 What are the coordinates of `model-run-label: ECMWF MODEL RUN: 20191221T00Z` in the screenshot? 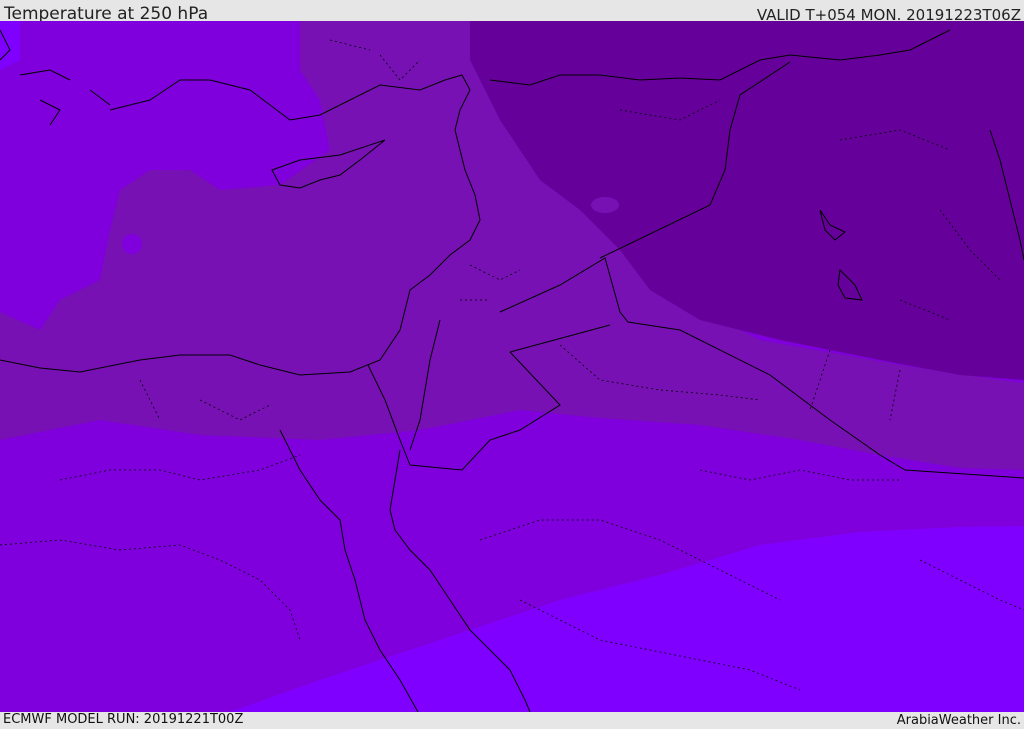 It's located at (123, 719).